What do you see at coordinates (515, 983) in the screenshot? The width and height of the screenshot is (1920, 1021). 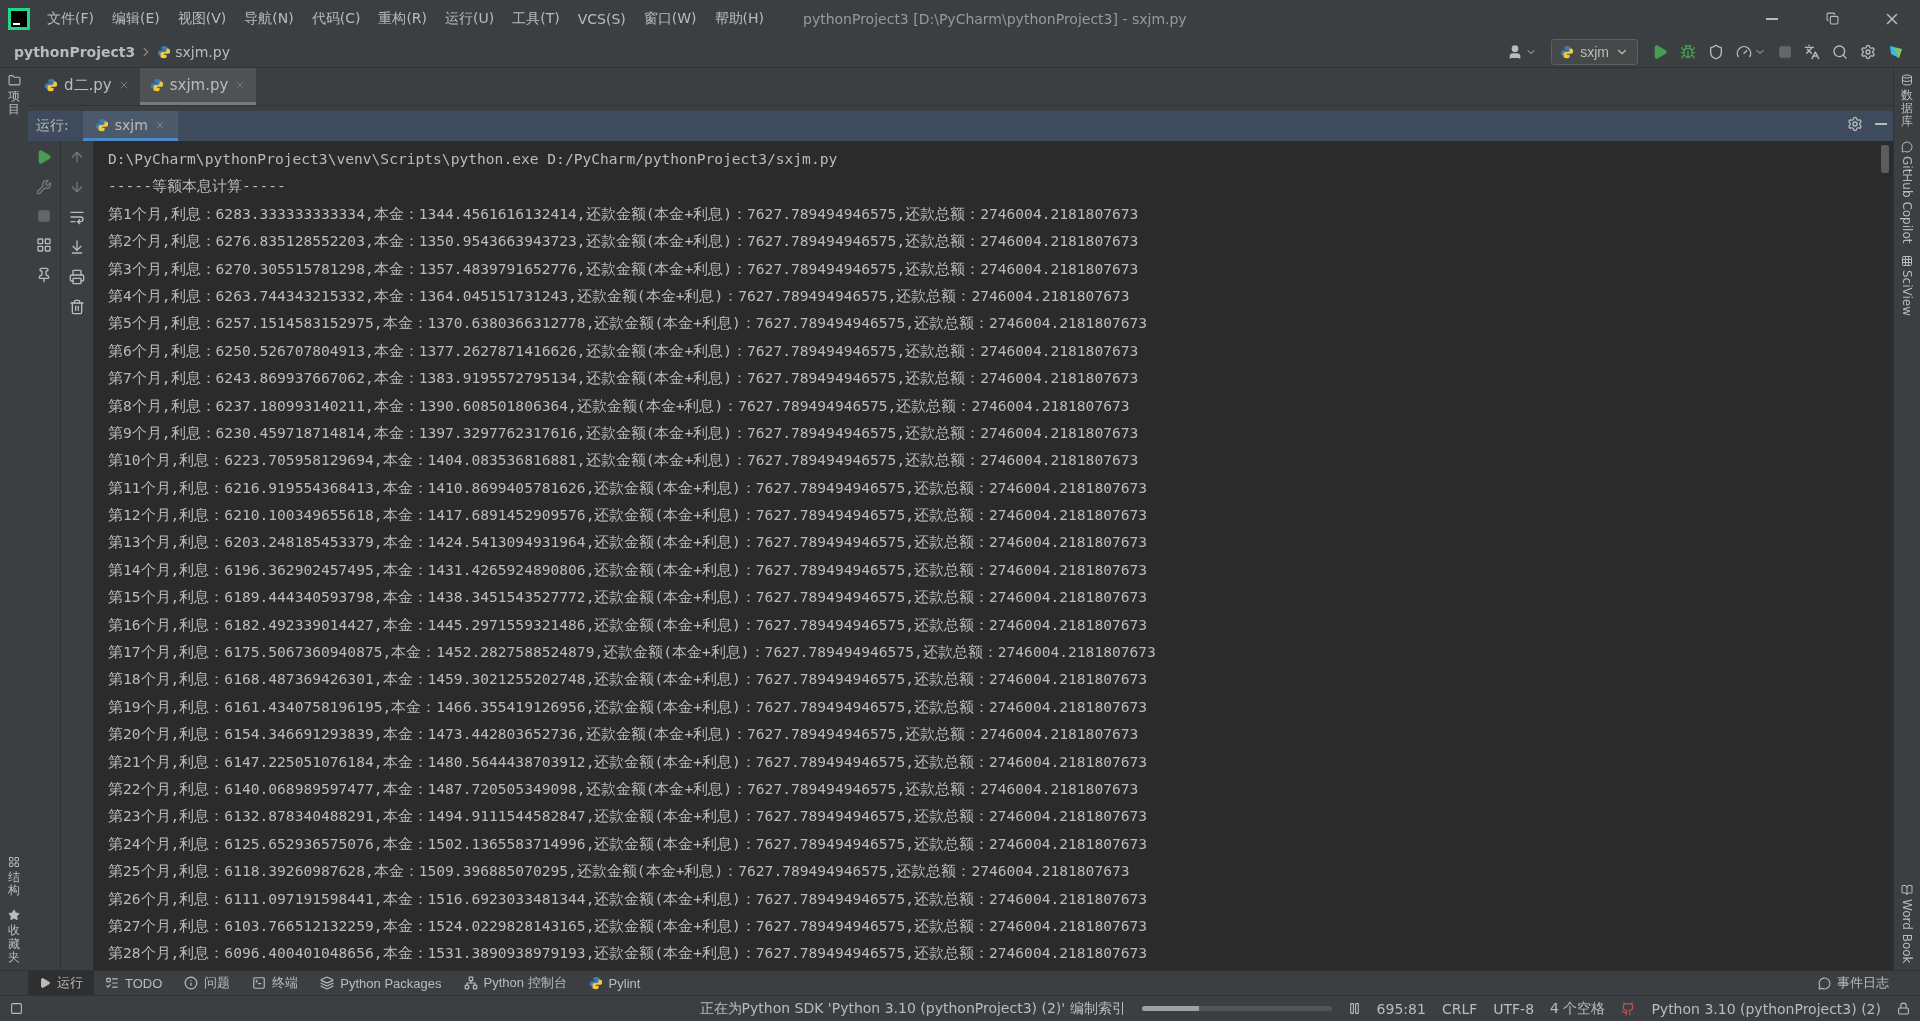 I see `tool-window-button: Python 控制台` at bounding box center [515, 983].